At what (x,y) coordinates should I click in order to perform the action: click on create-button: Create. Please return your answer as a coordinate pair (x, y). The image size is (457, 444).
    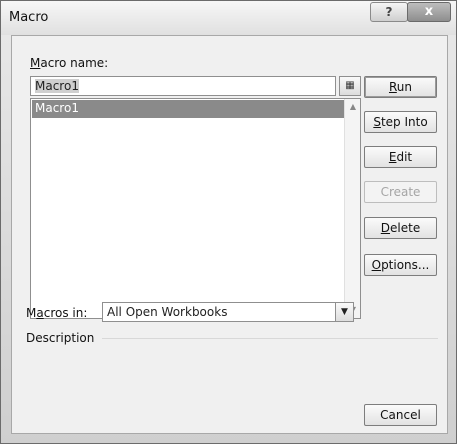
    Looking at the image, I should click on (400, 192).